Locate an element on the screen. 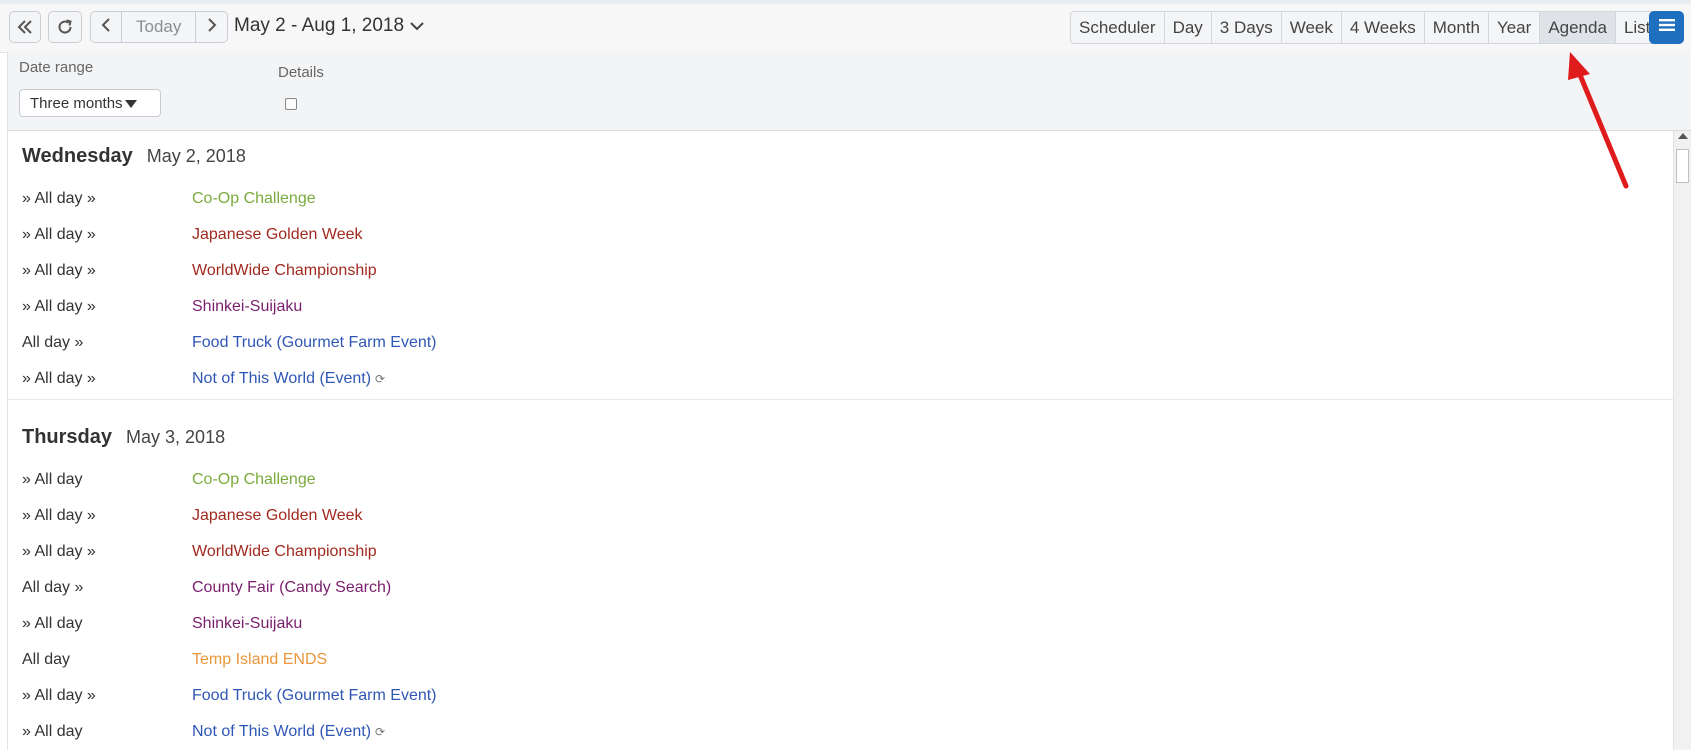 The height and width of the screenshot is (750, 1691). date-navigation: Today is located at coordinates (159, 27).